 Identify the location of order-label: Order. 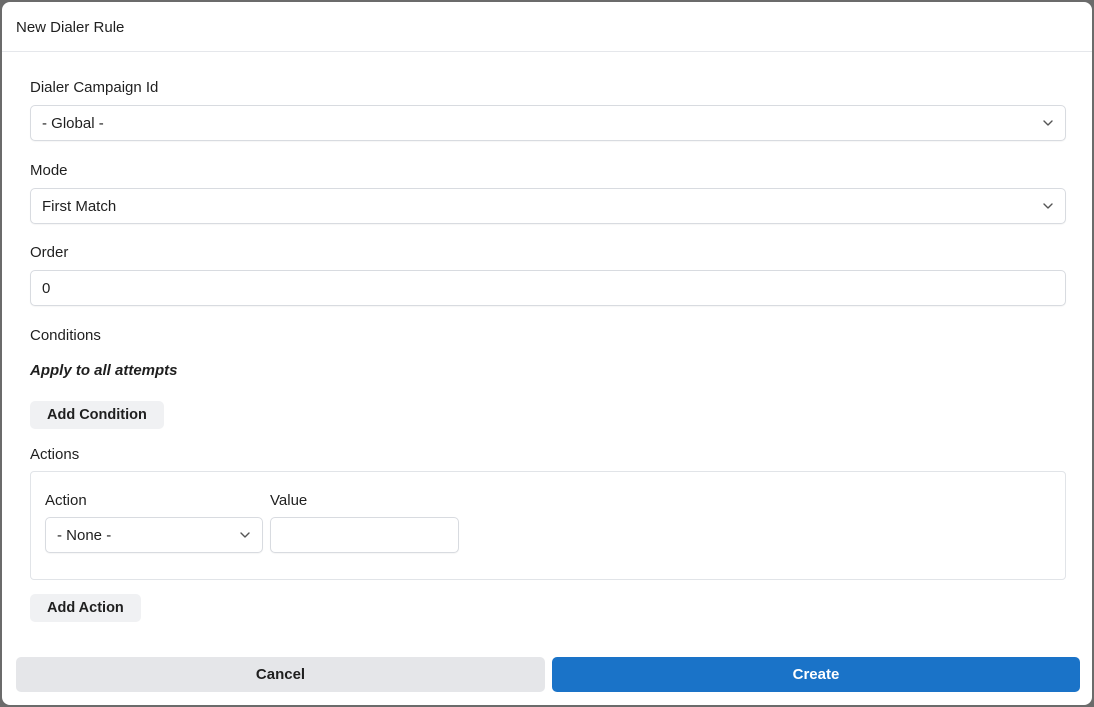
(49, 252).